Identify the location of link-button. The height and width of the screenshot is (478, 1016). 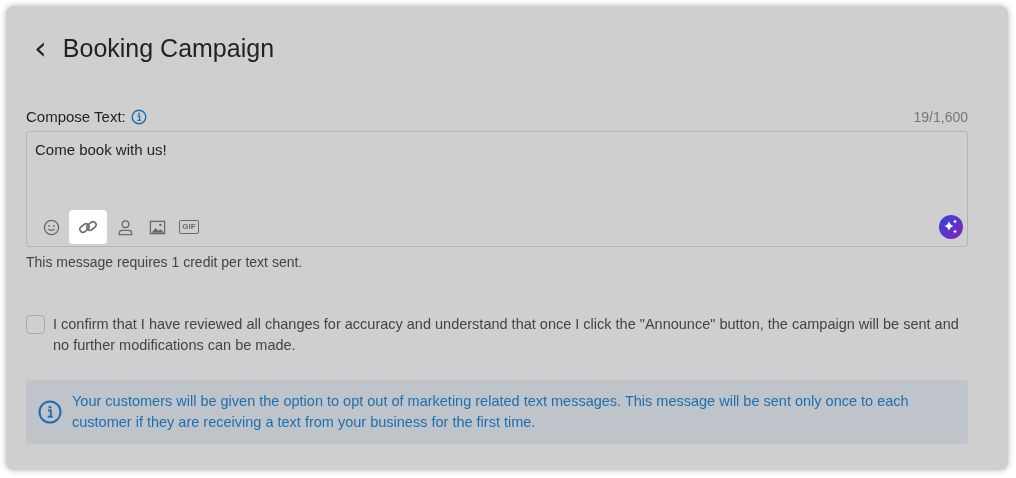
(88, 227).